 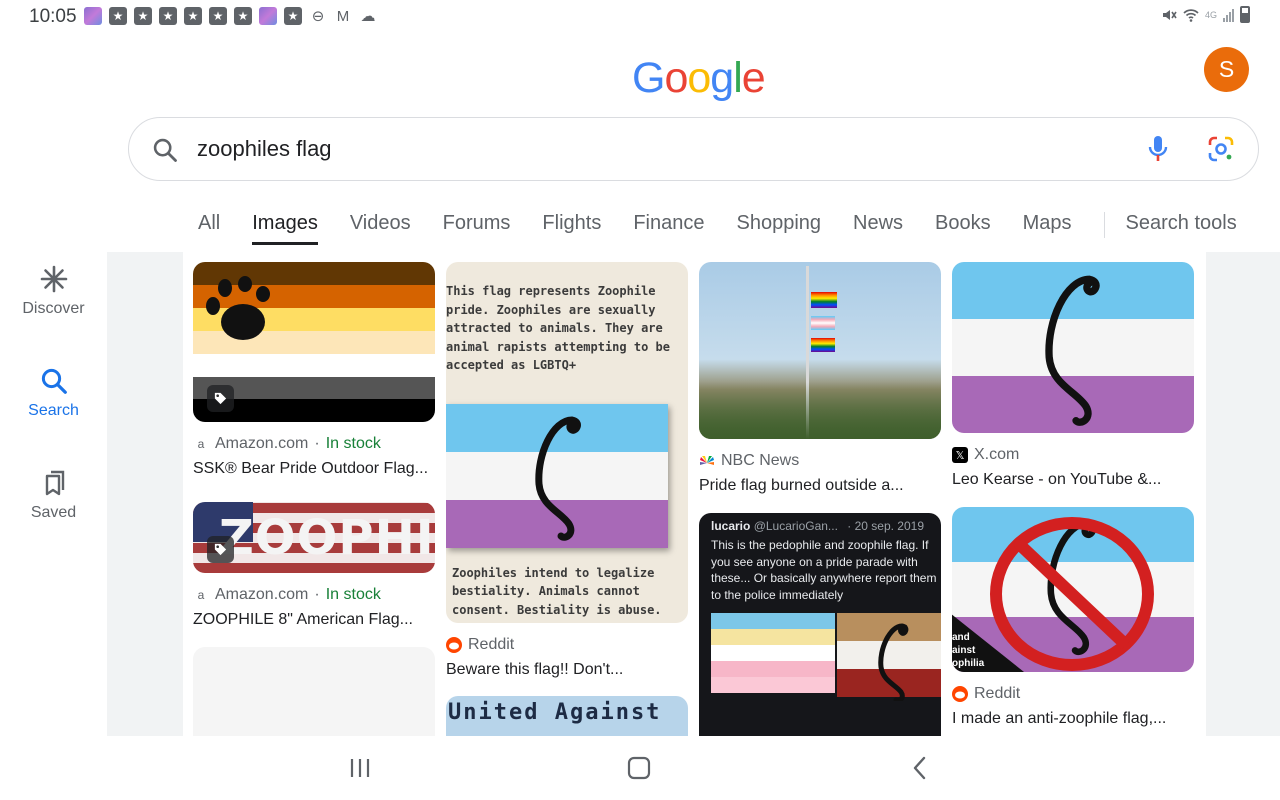 I want to click on result-thumbnail-placeholder, so click(x=314, y=691).